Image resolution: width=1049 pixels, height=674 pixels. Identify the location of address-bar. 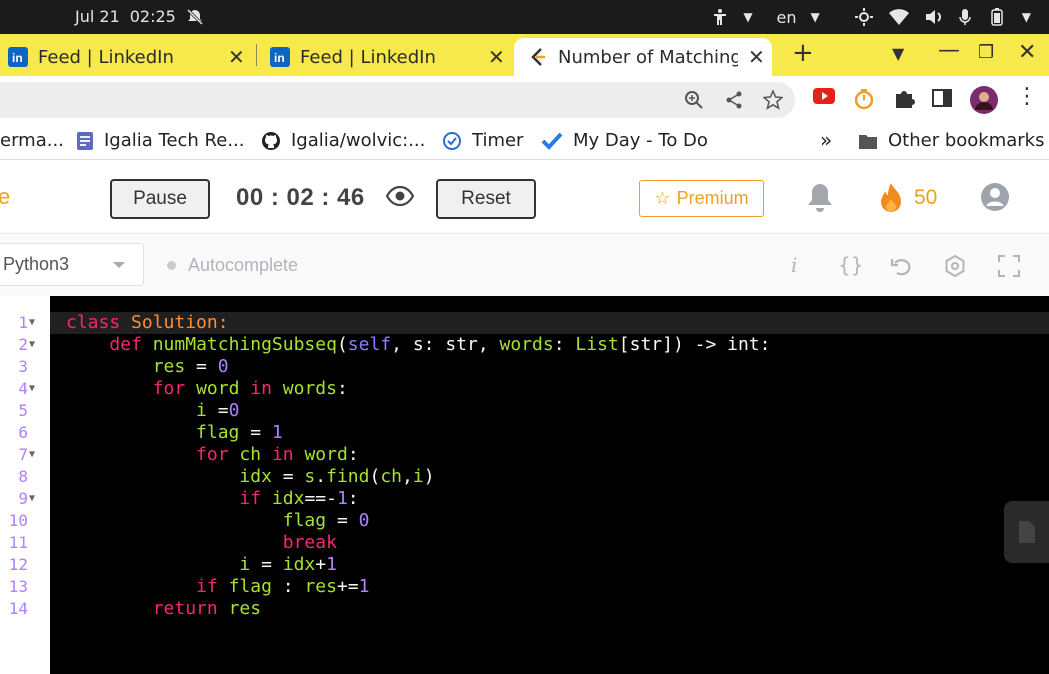
(397, 100).